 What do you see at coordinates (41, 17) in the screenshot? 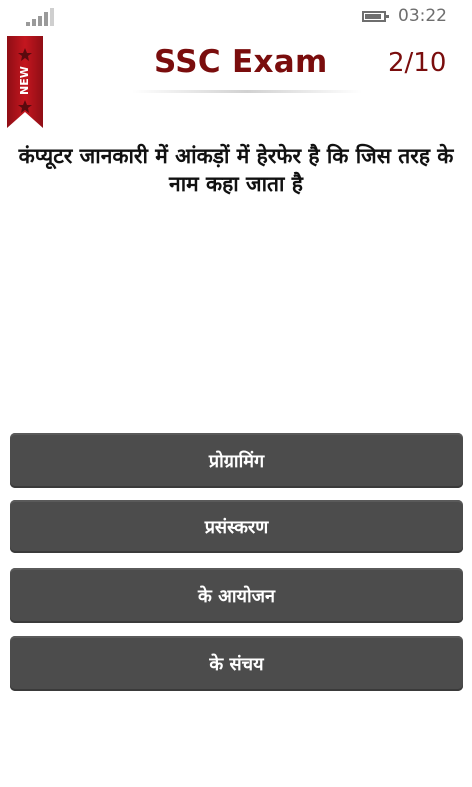
I see `signal-strength-icon` at bounding box center [41, 17].